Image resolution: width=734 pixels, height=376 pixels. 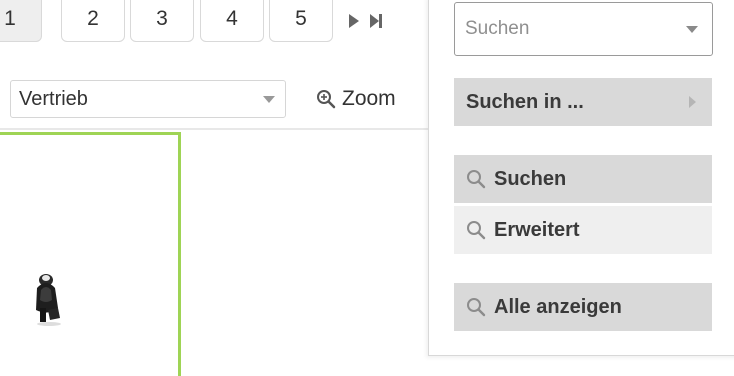 I want to click on page-button-5: 5, so click(x=301, y=21).